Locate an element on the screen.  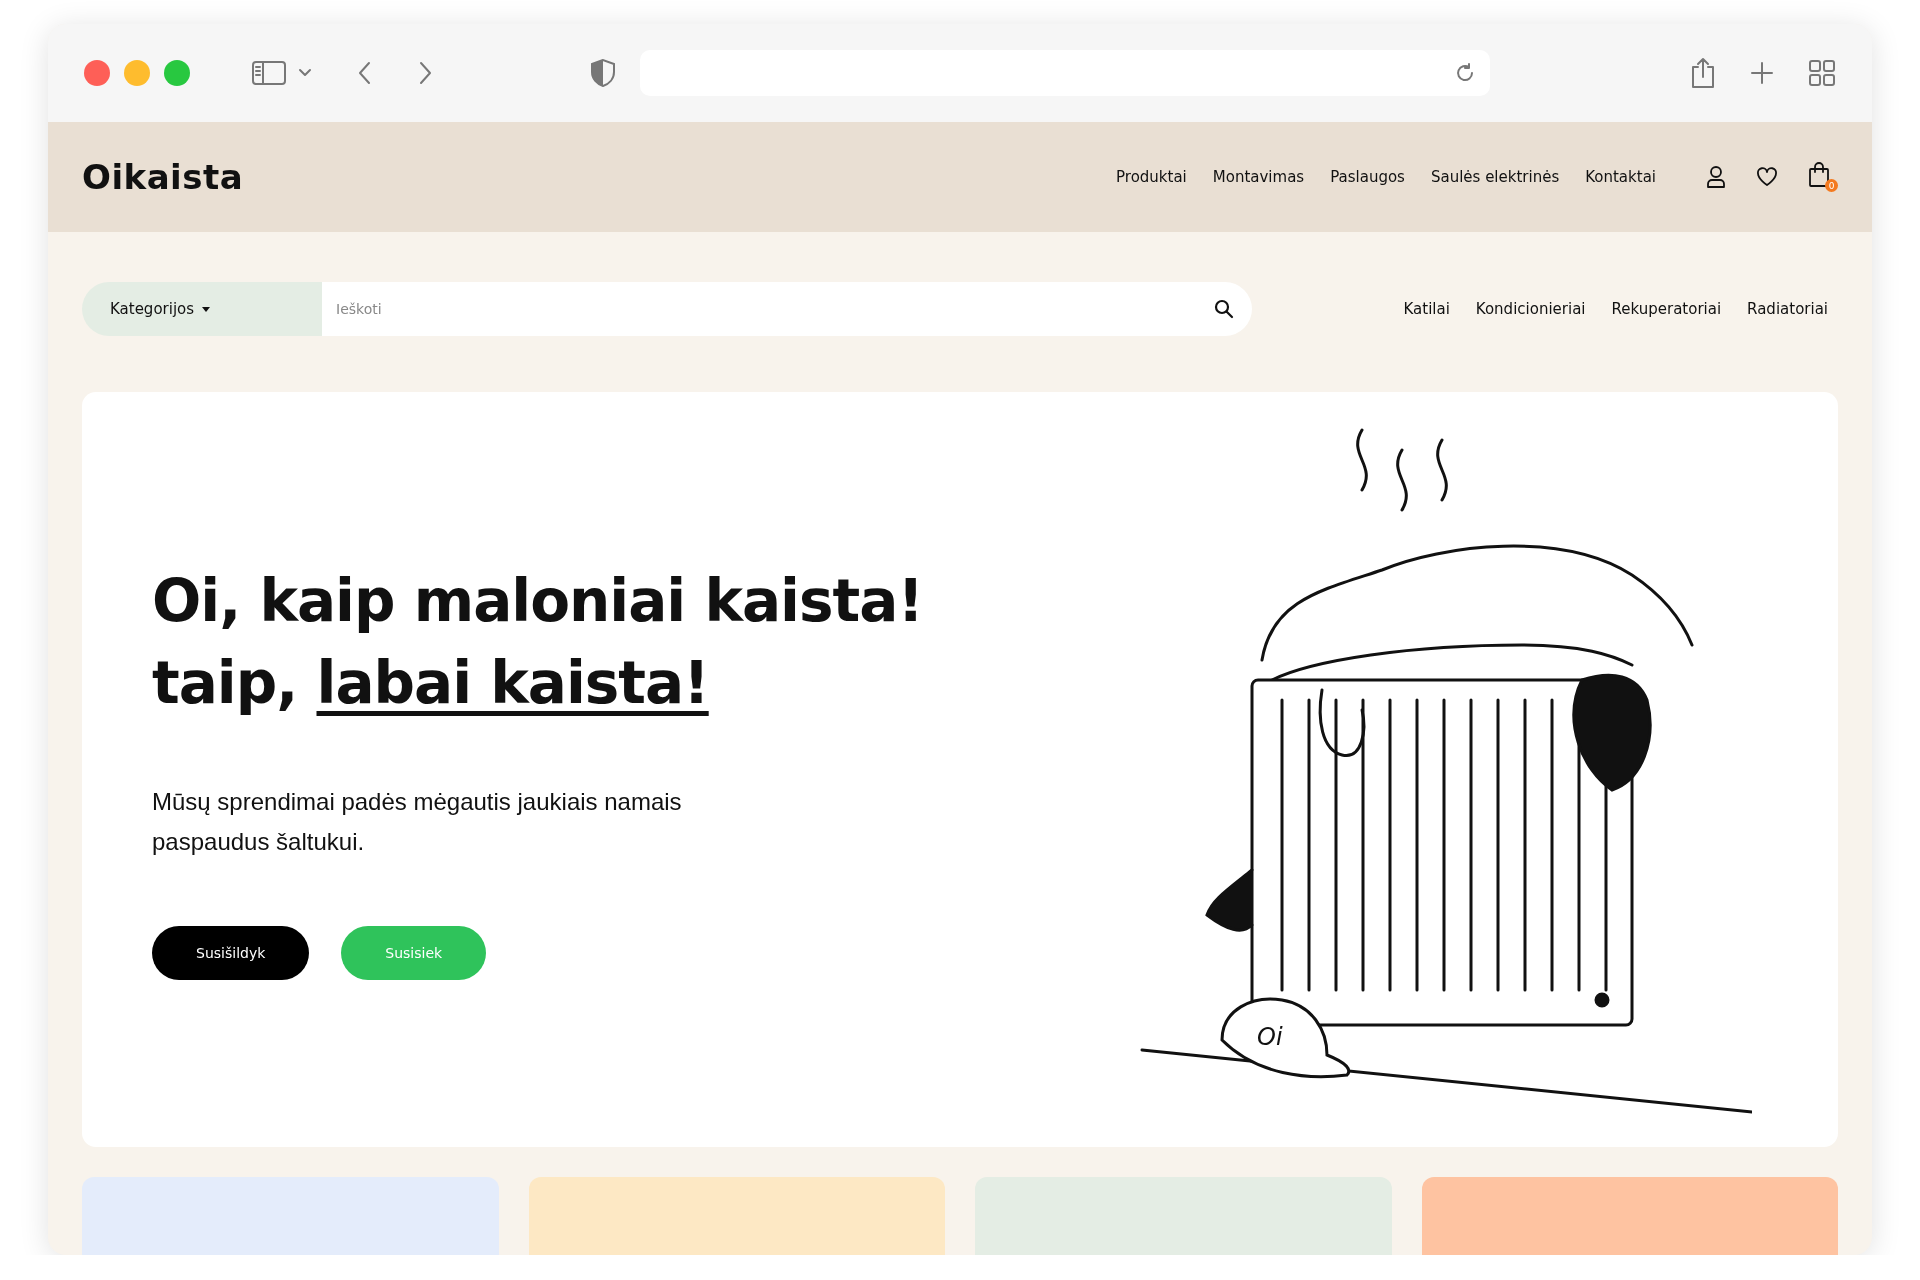
shopping-bag-icon is located at coordinates (1819, 175).